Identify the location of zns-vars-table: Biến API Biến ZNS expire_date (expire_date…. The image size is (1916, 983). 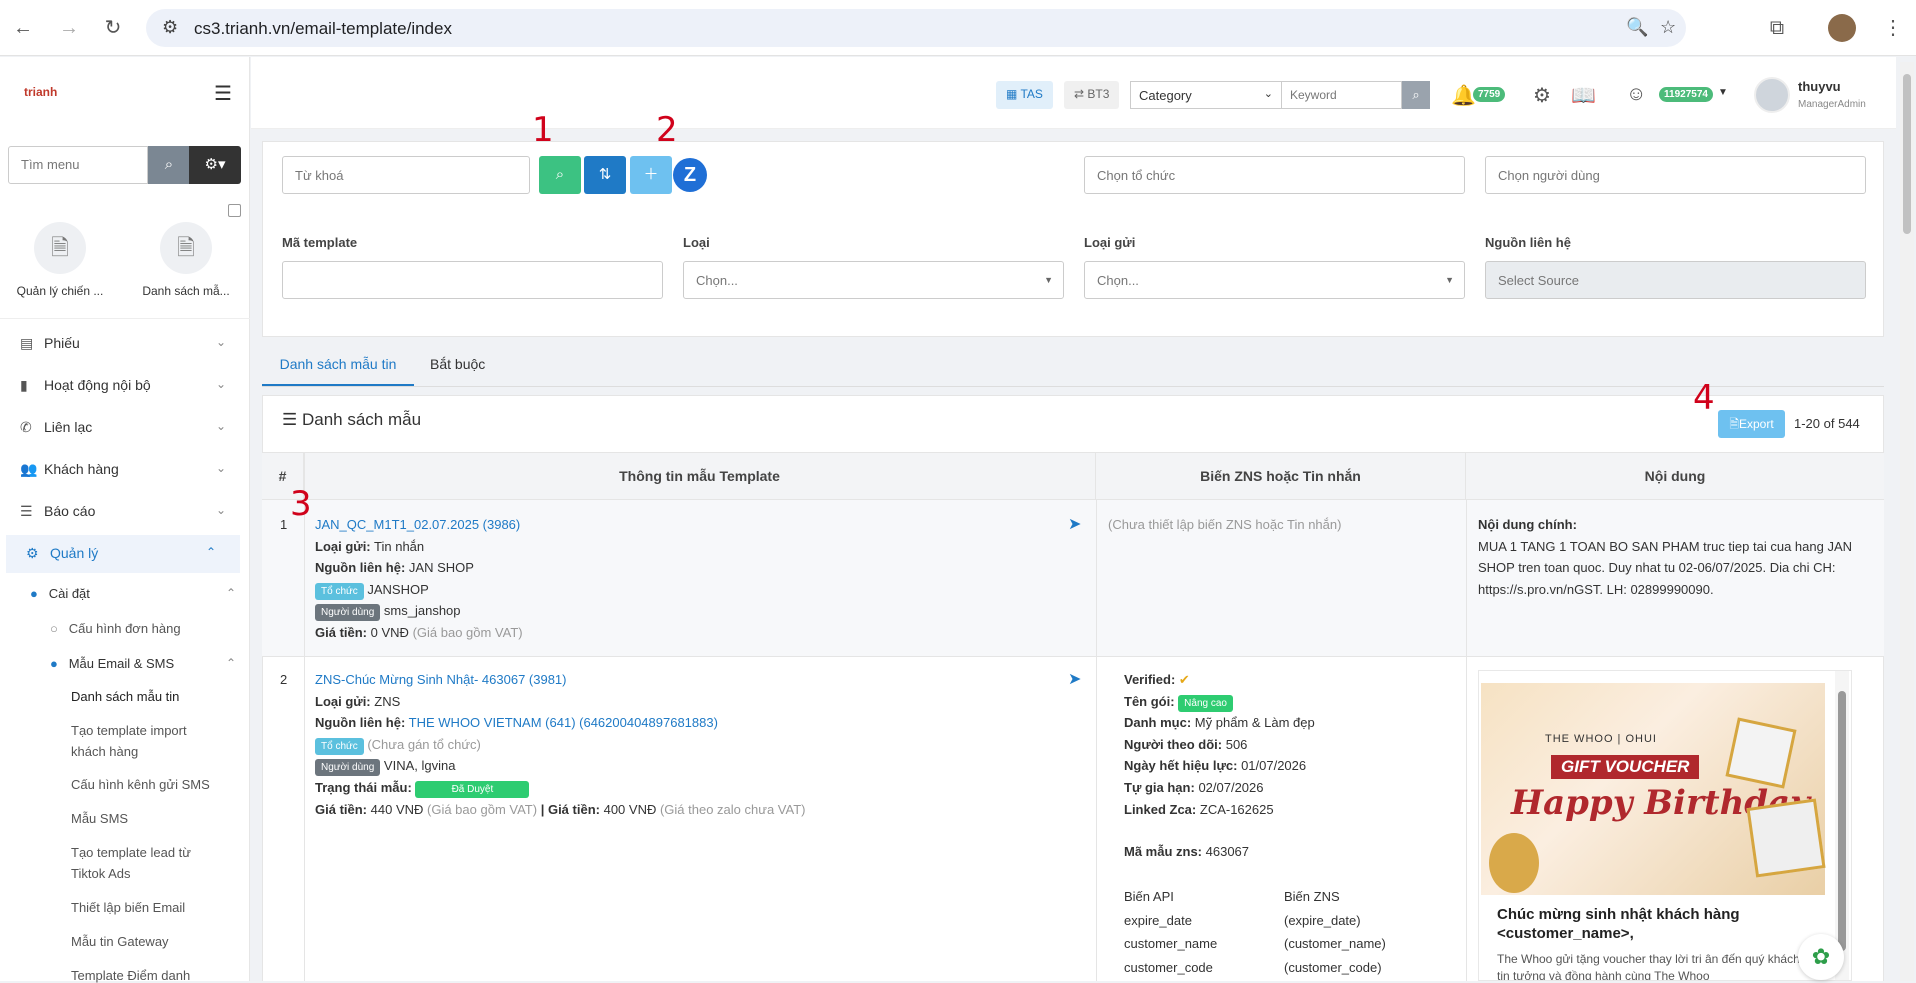
(1255, 932).